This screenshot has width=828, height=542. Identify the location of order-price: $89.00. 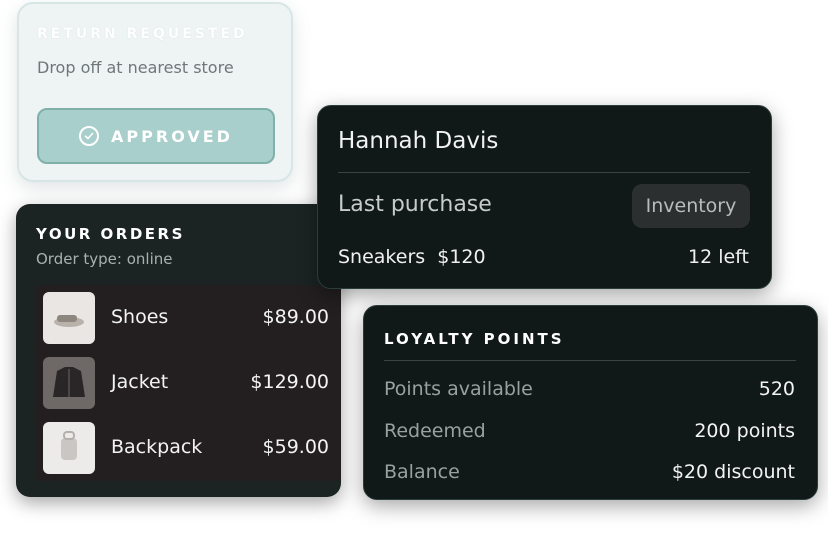
(295, 317).